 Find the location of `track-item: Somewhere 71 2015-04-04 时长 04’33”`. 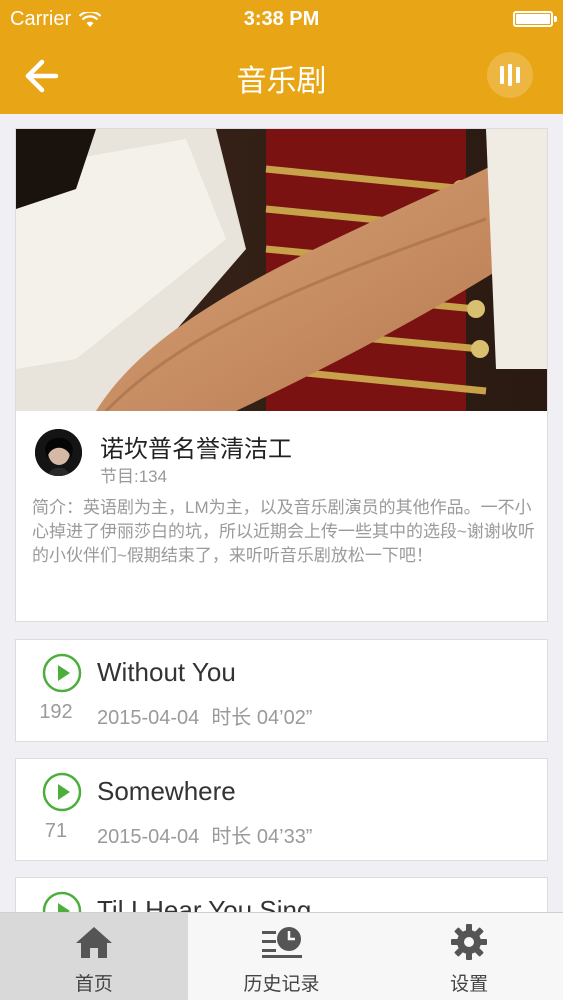

track-item: Somewhere 71 2015-04-04 时长 04’33” is located at coordinates (281, 809).